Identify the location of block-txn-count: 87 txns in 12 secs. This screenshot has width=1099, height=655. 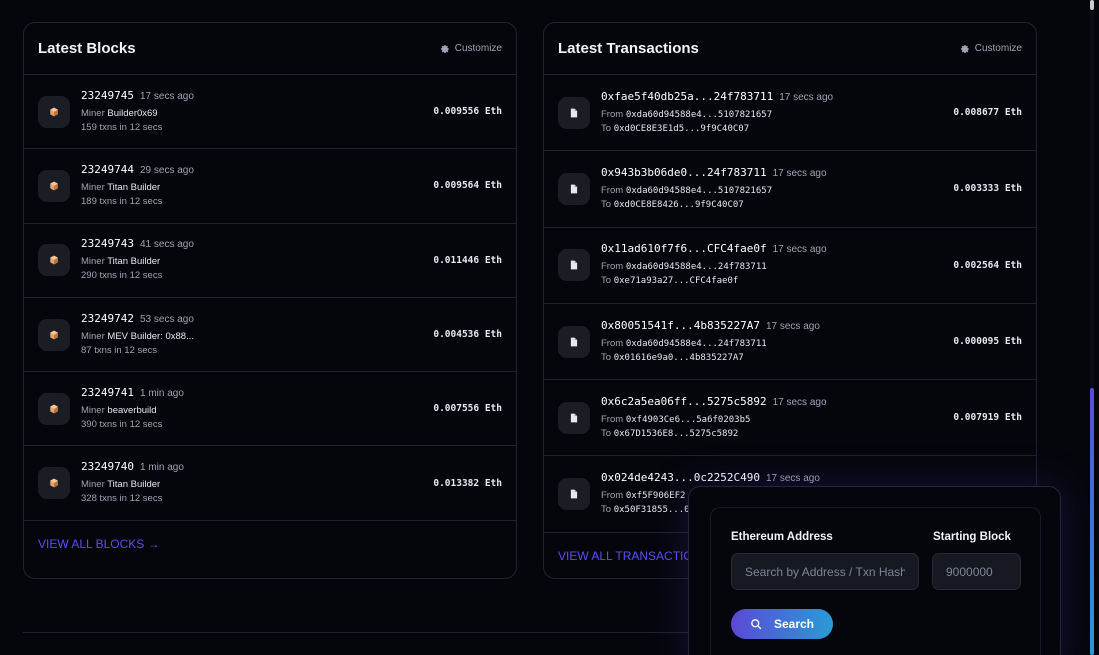
(257, 351).